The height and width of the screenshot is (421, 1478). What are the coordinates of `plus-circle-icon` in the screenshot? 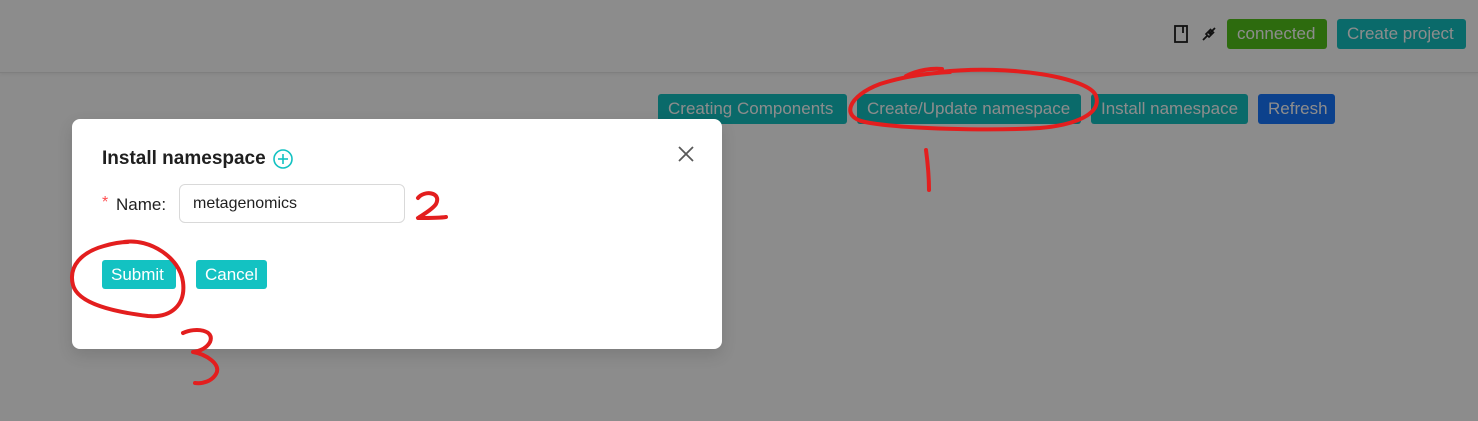 It's located at (283, 159).